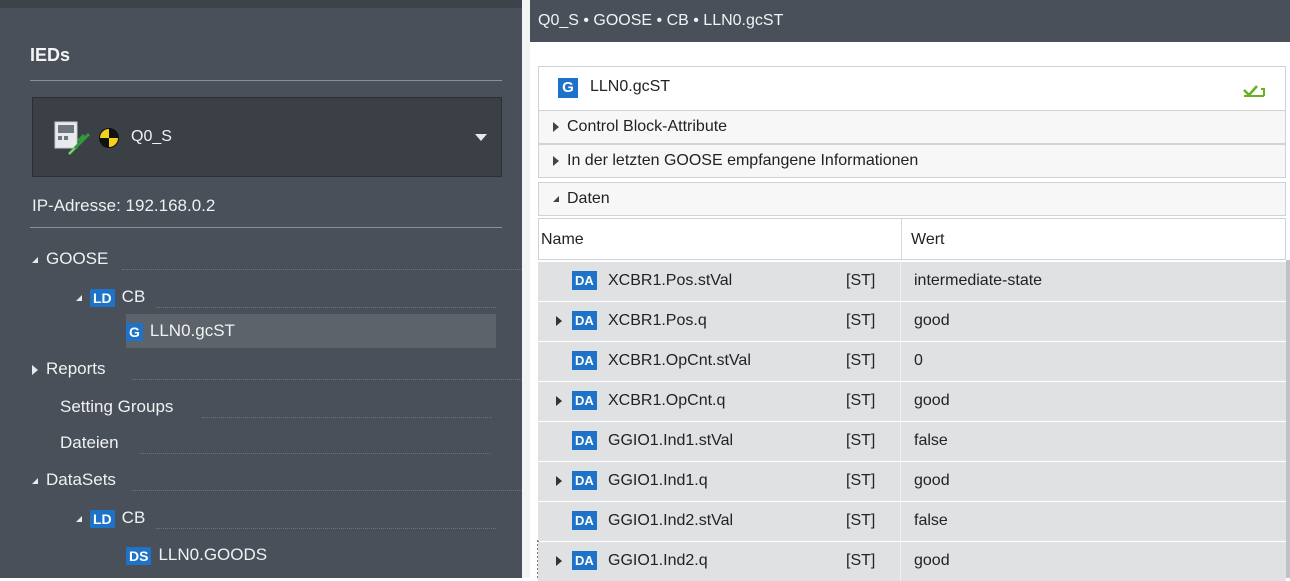 This screenshot has height=581, width=1290. Describe the element at coordinates (667, 400) in the screenshot. I see `row-name: XCBR1.OpCnt.q` at that location.